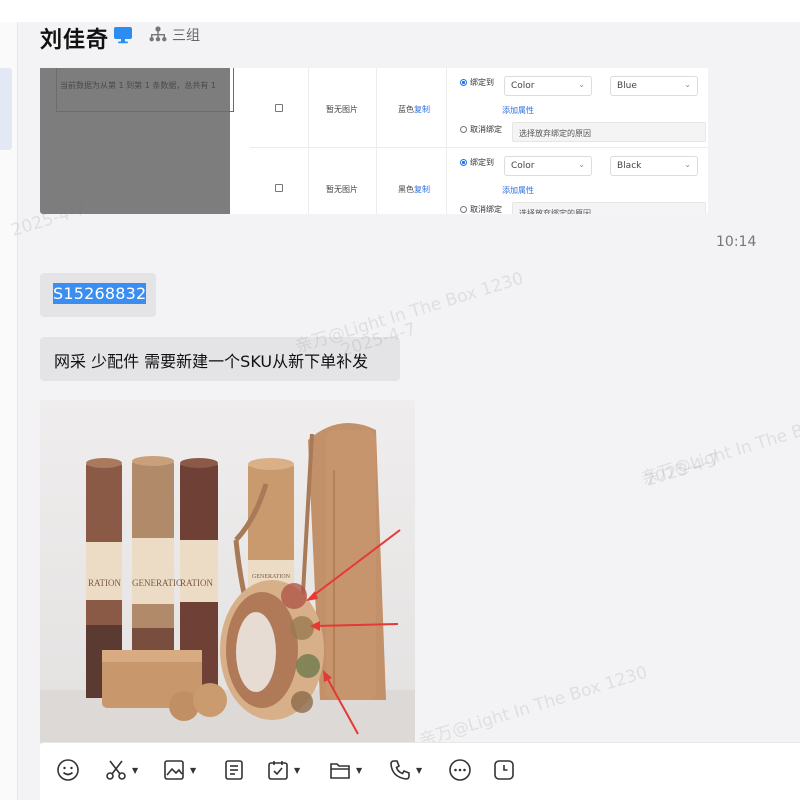 This screenshot has height=800, width=800. What do you see at coordinates (400, 11) in the screenshot?
I see `window-top-strip` at bounding box center [400, 11].